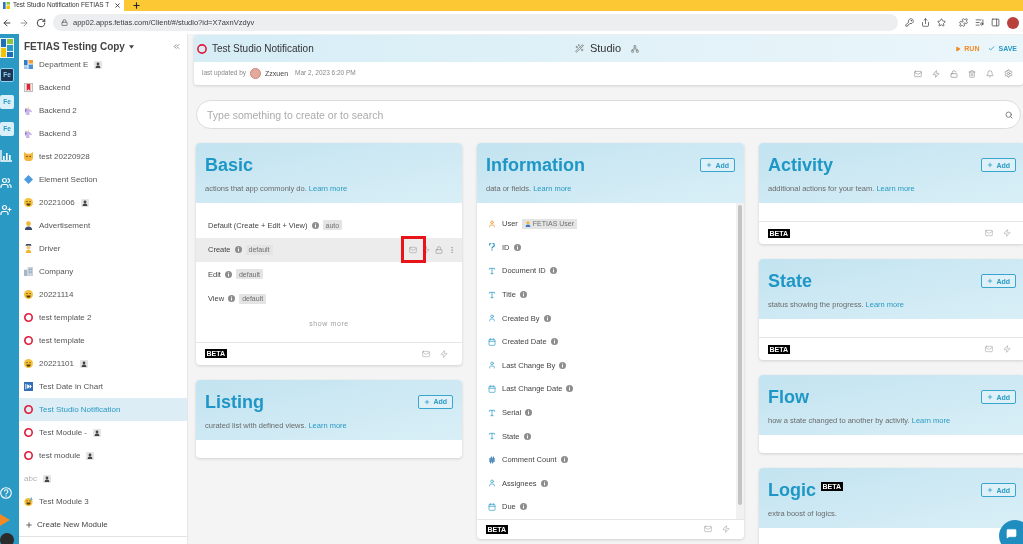 The height and width of the screenshot is (544, 1023). Describe the element at coordinates (527, 223) in the screenshot. I see `user-figure-icon` at that location.